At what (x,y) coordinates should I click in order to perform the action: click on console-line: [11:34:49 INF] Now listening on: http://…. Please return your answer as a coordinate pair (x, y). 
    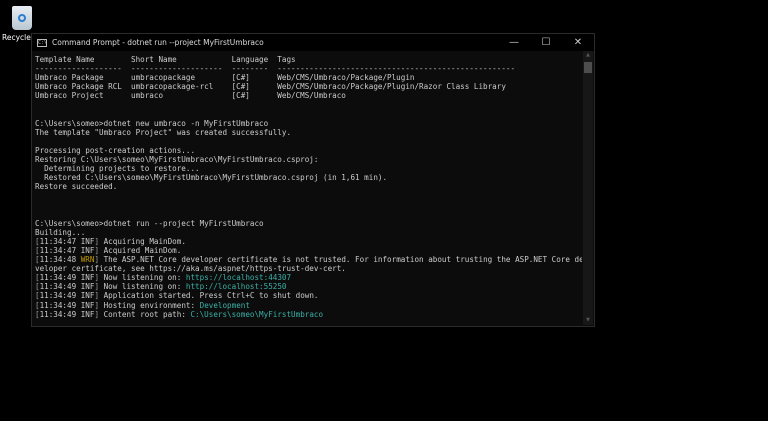
    Looking at the image, I should click on (308, 286).